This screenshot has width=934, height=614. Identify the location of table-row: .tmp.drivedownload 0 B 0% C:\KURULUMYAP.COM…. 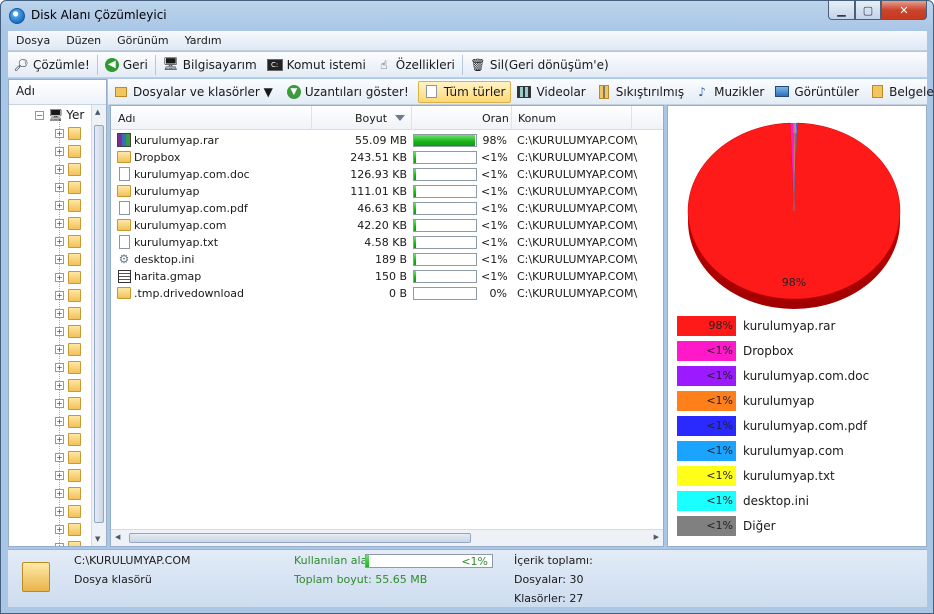
(387, 293).